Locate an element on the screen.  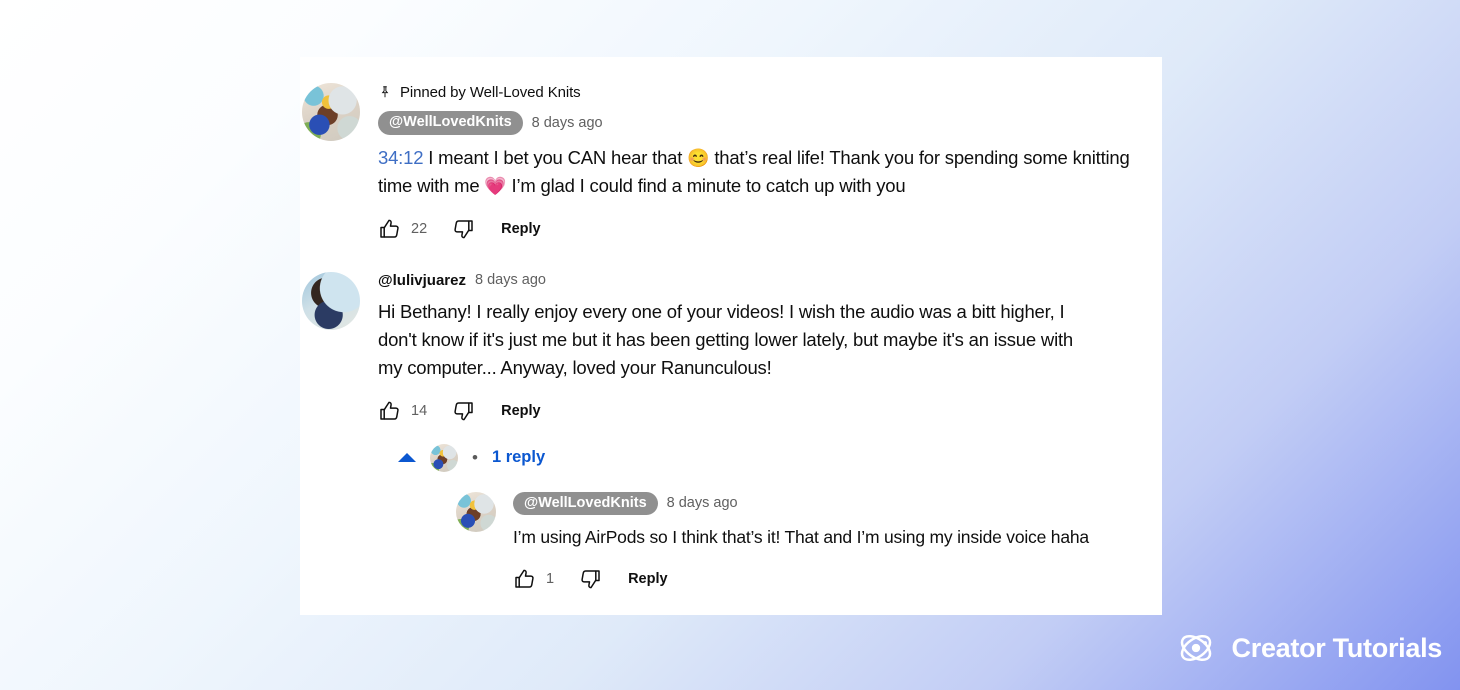
reply-timestamp: 8 days ago is located at coordinates (702, 503).